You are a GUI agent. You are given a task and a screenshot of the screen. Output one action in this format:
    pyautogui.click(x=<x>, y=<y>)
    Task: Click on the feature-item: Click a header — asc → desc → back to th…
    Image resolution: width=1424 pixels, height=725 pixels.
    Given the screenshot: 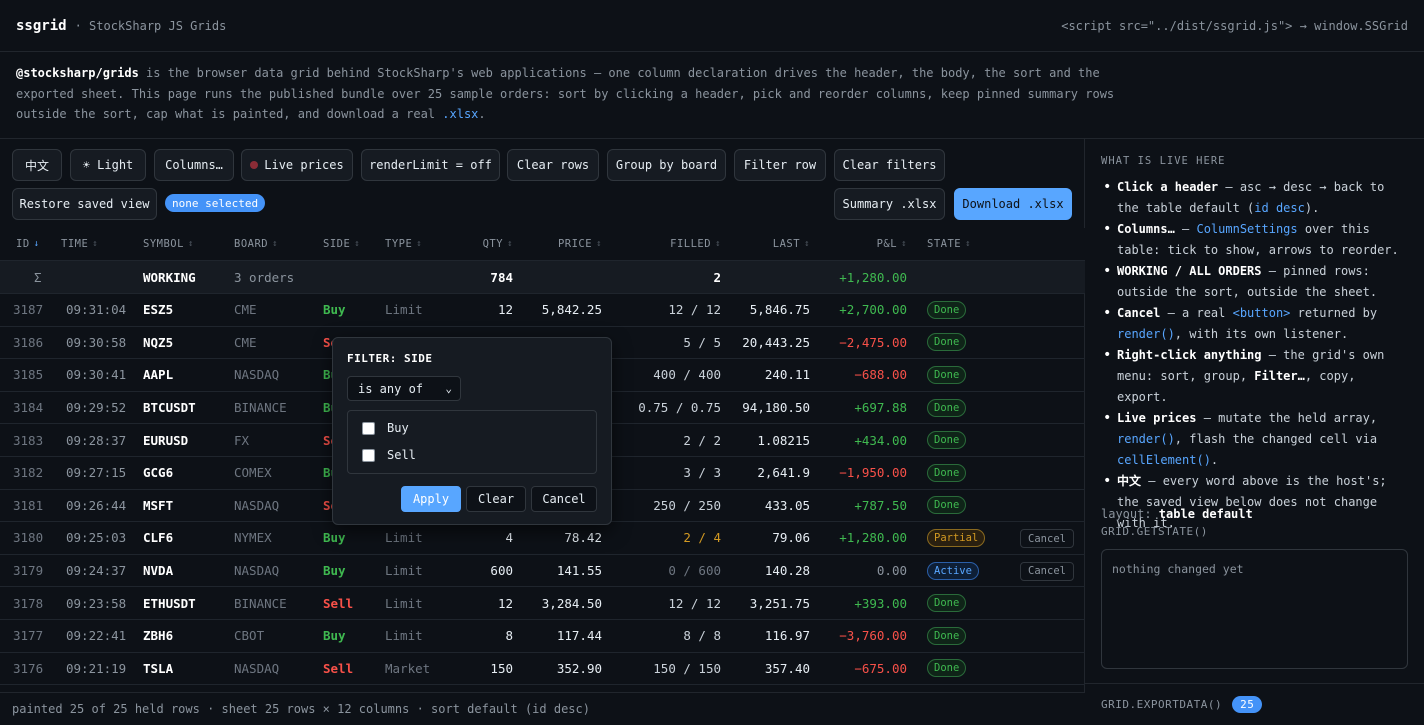 What is the action you would take?
    pyautogui.click(x=1256, y=198)
    